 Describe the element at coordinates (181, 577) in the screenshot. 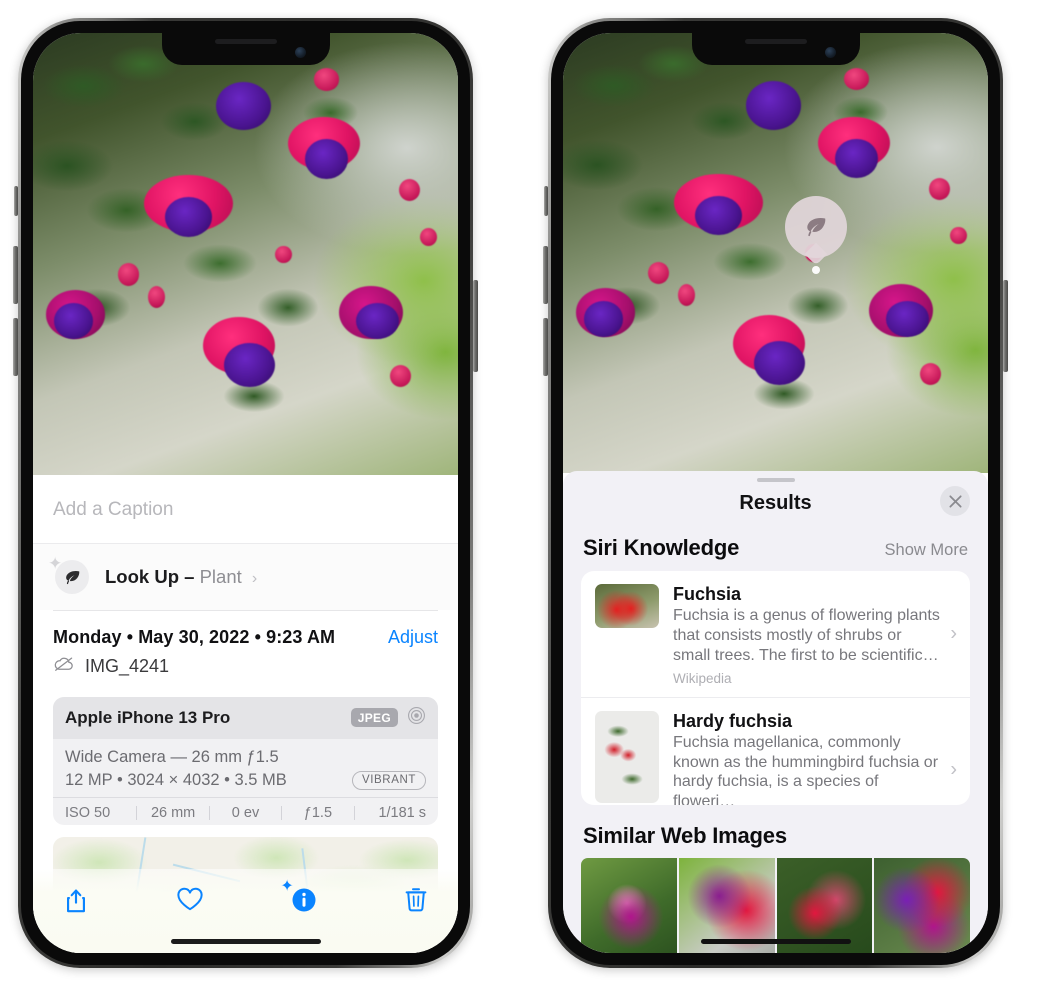

I see `look-up-label: Look Up – Plant ›` at that location.